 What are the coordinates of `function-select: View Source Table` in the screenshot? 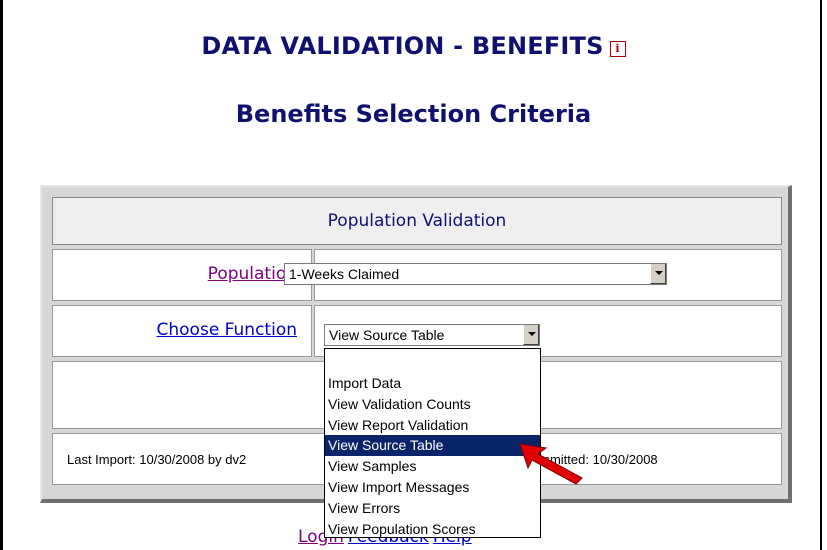 It's located at (432, 335).